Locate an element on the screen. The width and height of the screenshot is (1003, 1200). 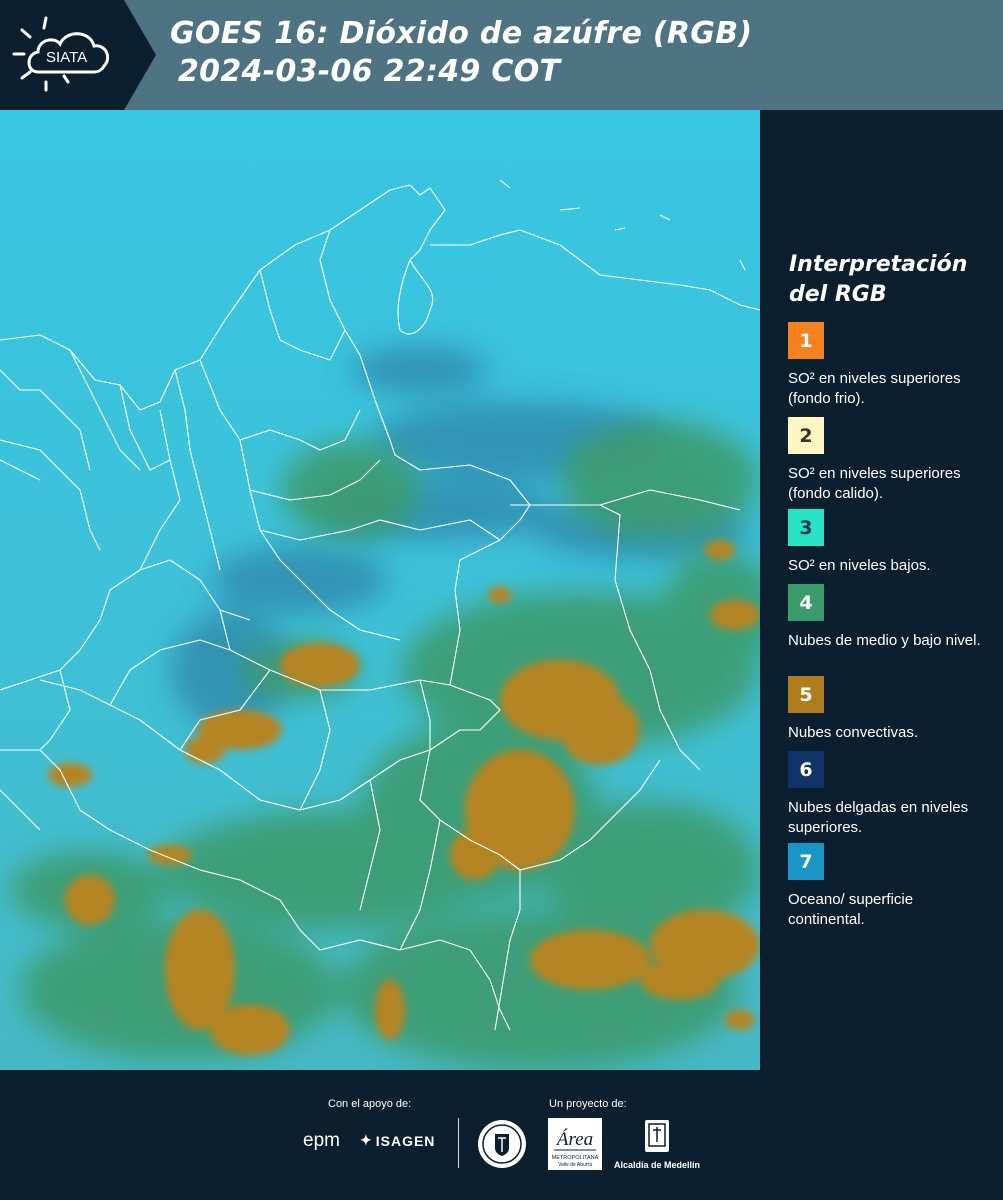
legend-item-5: 5 Nubes convectivas. is located at coordinates (890, 709).